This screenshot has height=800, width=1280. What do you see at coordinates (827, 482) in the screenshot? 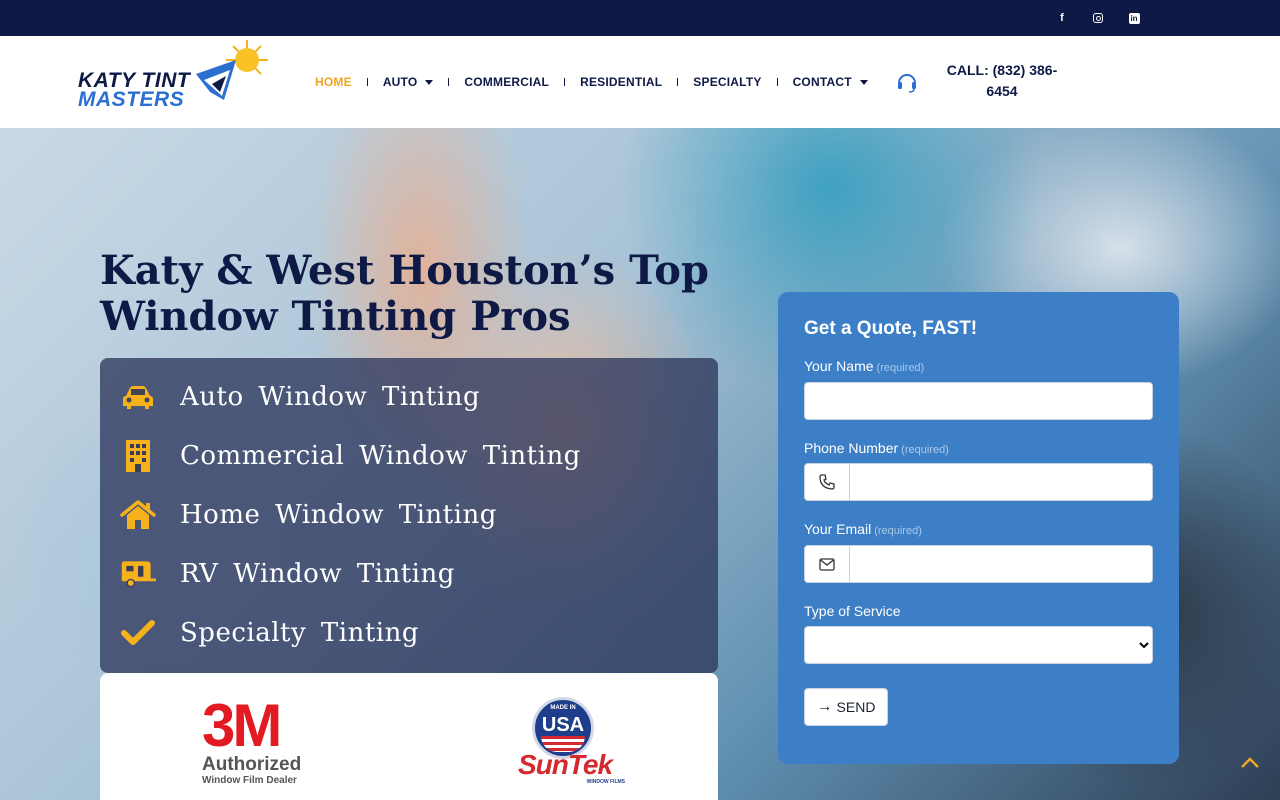
I see `phone-icon` at bounding box center [827, 482].